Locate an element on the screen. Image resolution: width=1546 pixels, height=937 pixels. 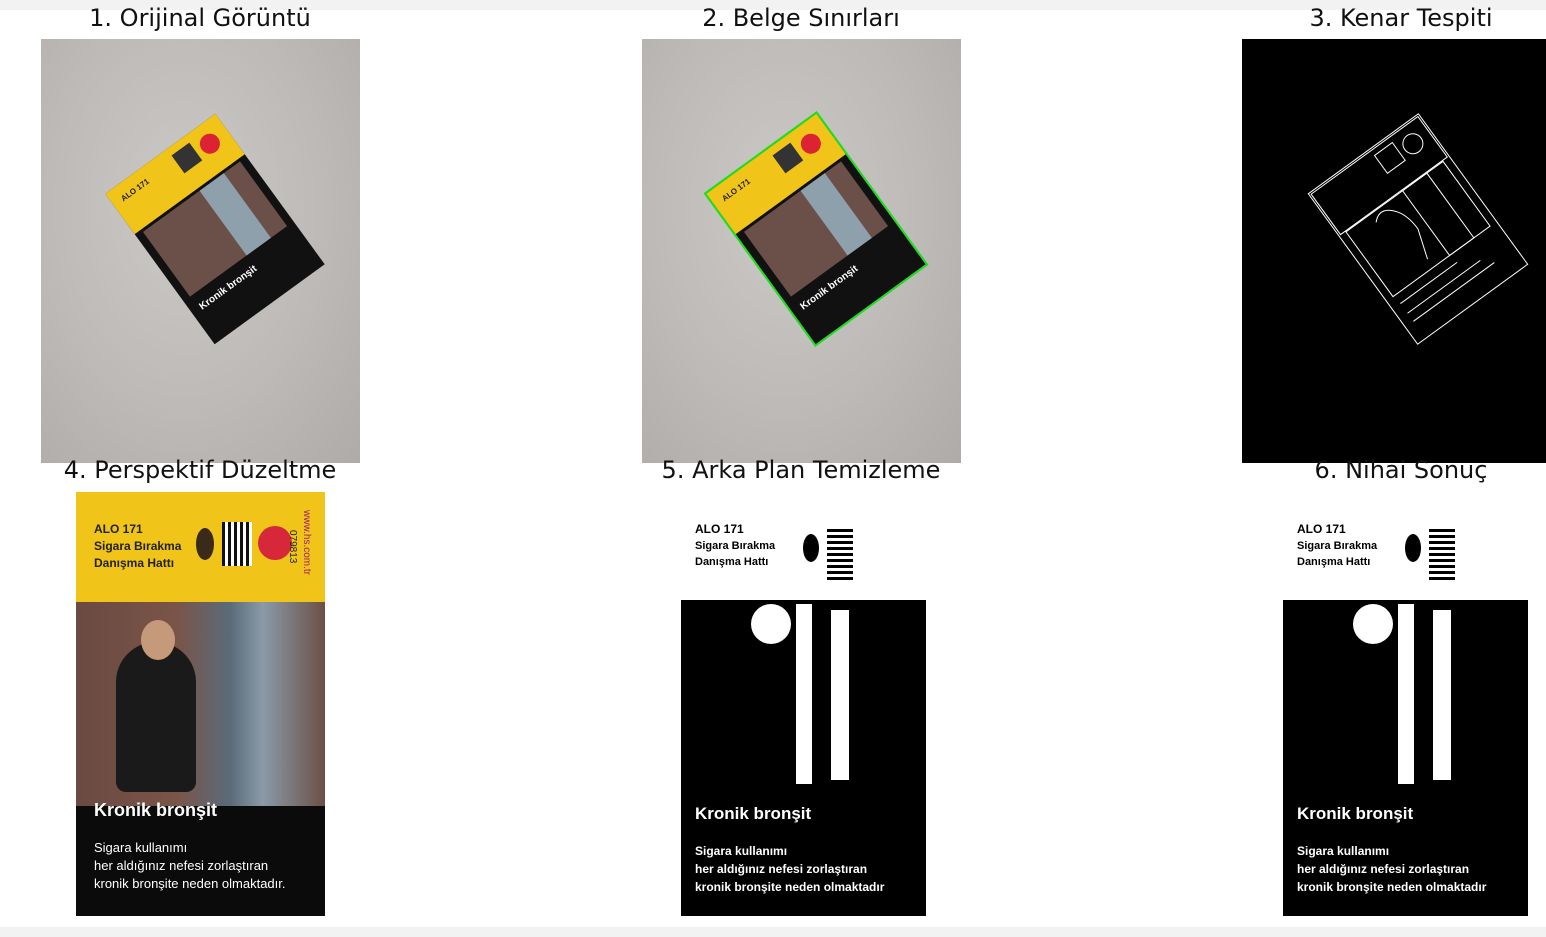
woman-figure is located at coordinates (156, 717).